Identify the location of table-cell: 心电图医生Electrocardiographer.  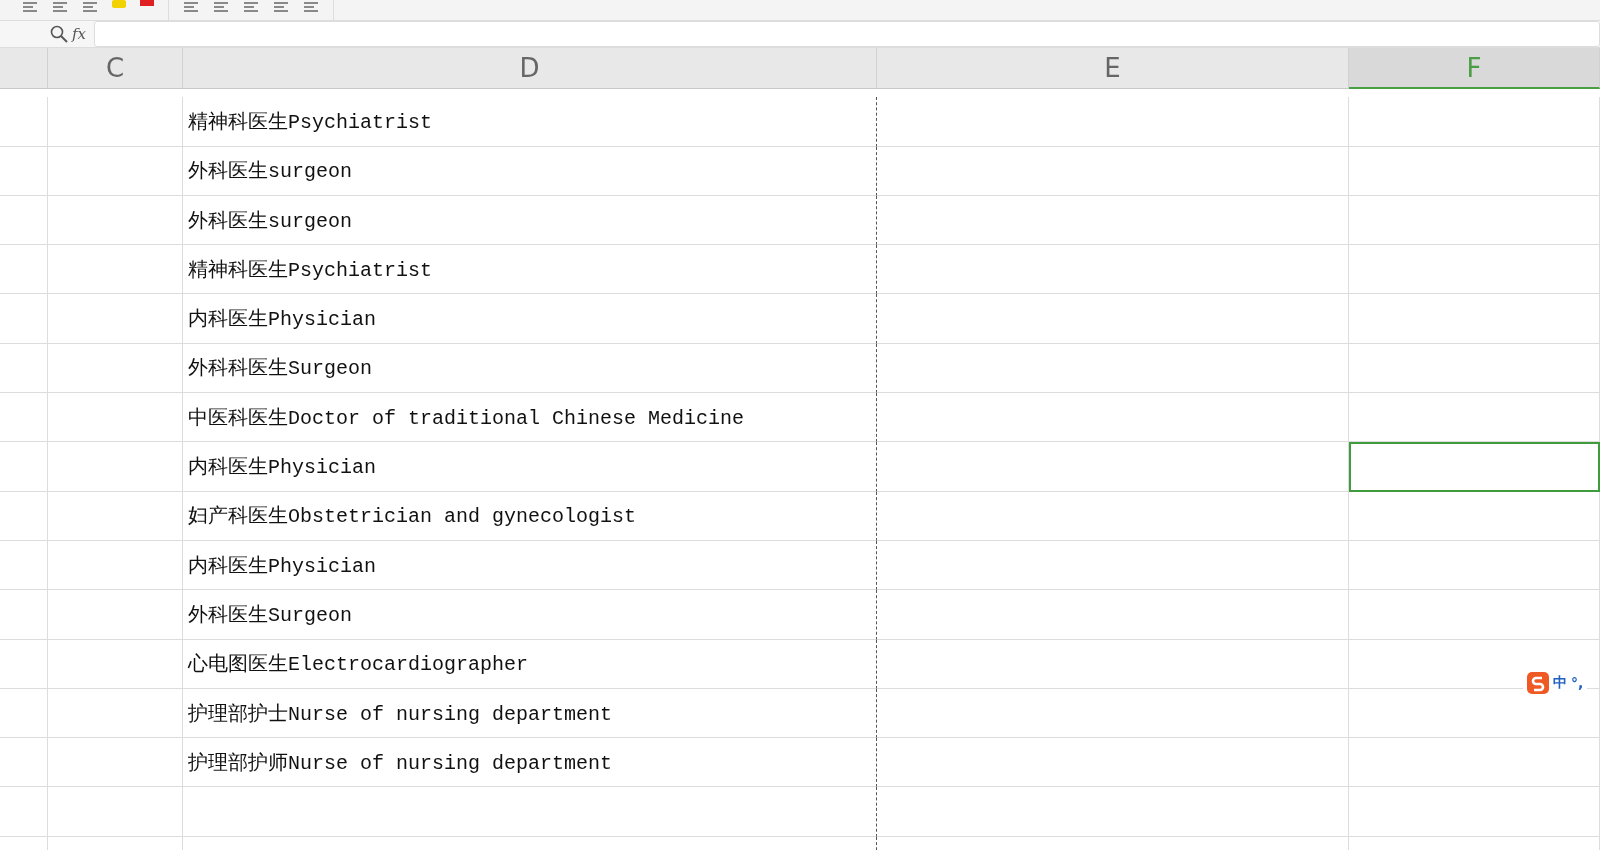
(530, 664).